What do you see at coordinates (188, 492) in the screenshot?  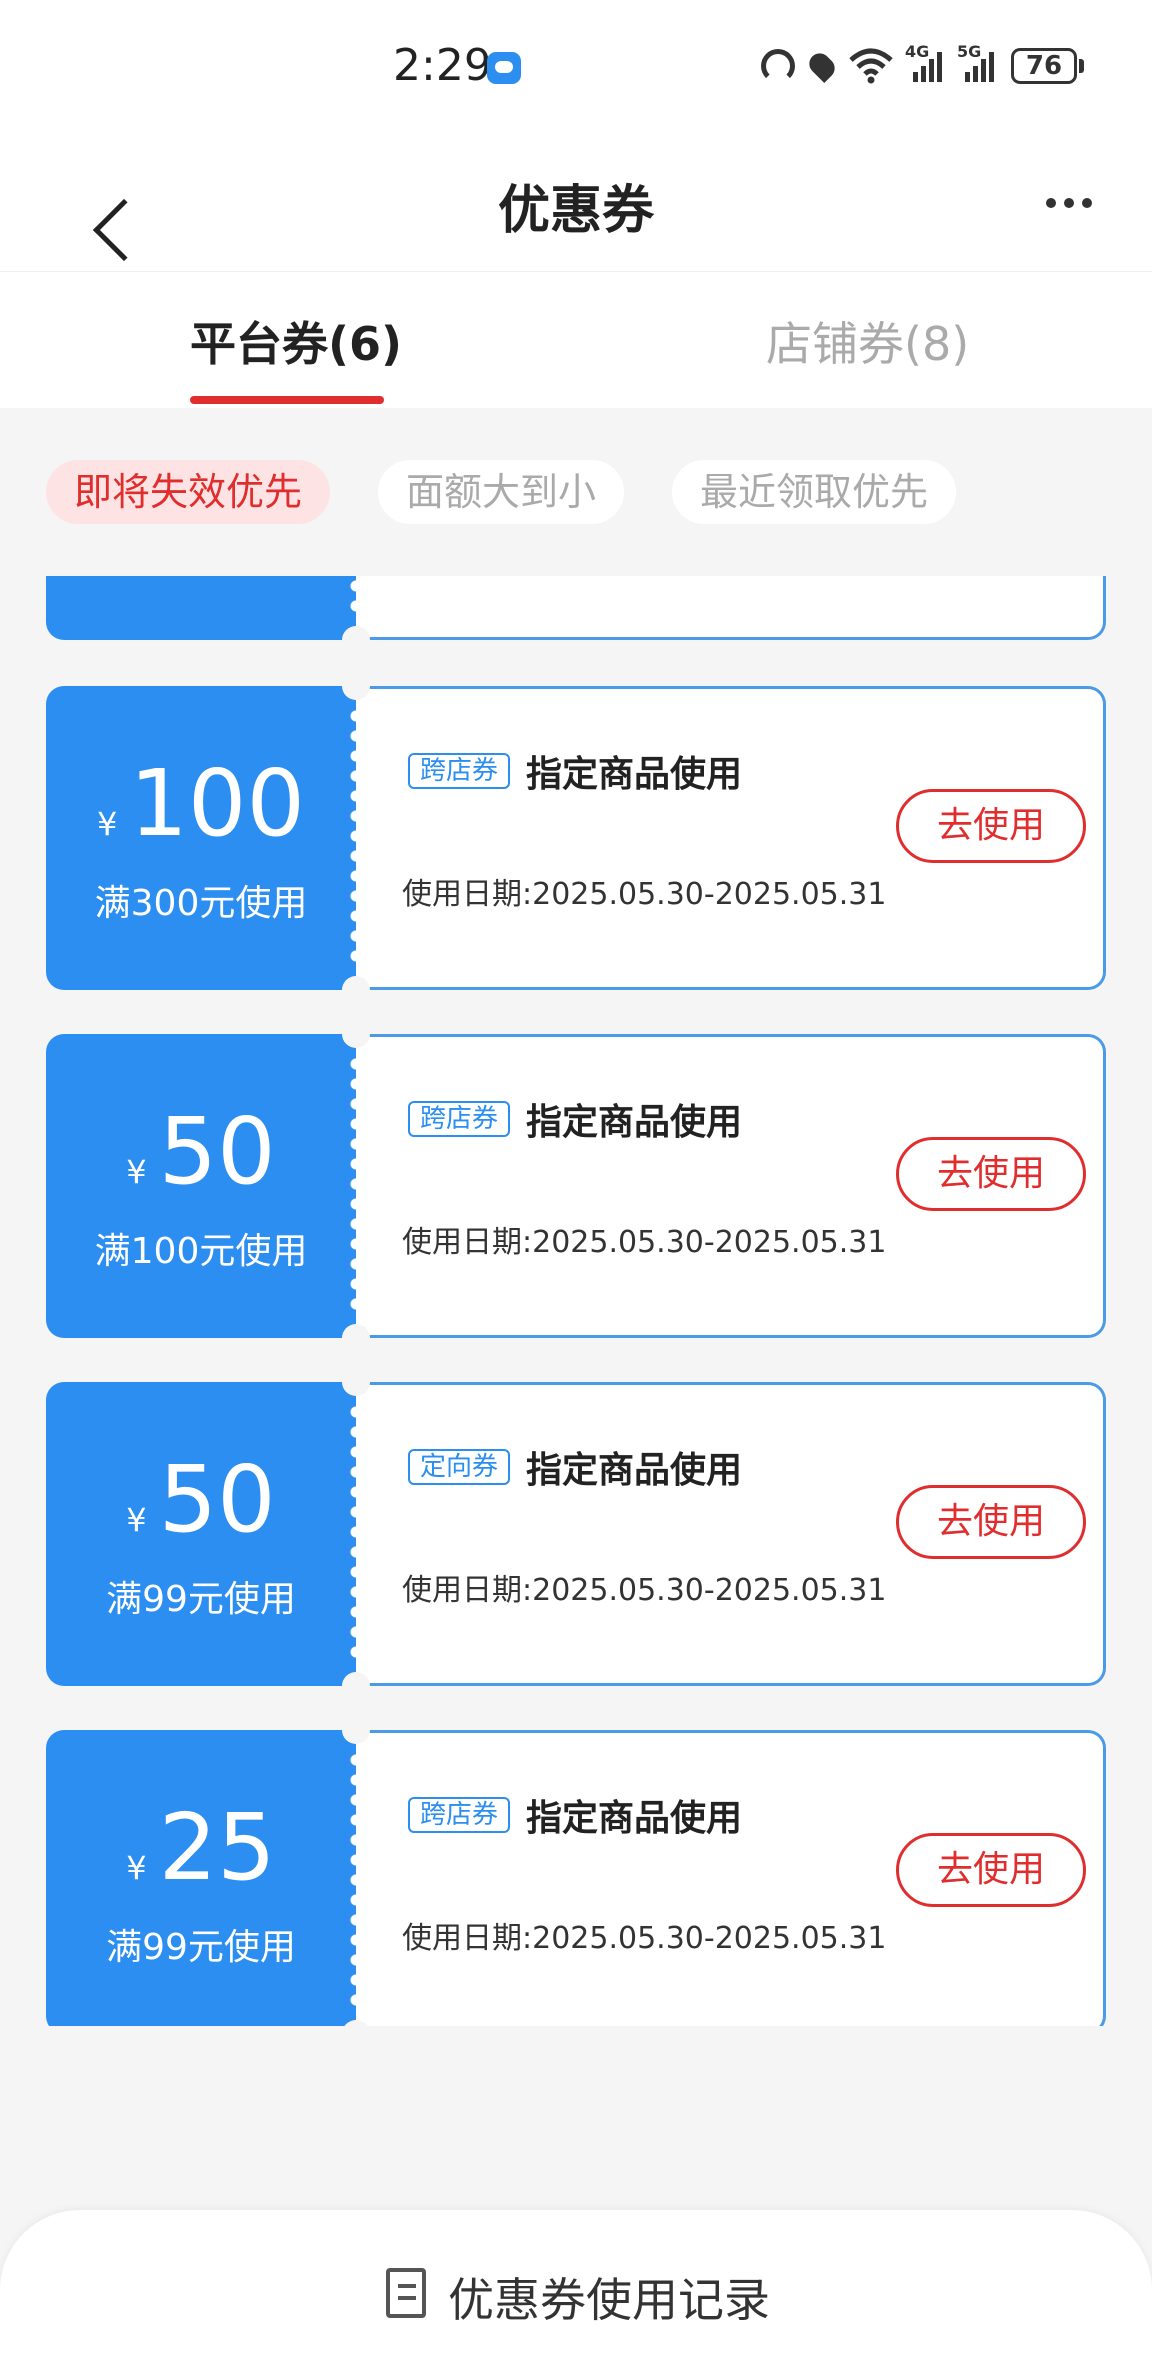 I see `filter-expiring-first: 即将失效优先` at bounding box center [188, 492].